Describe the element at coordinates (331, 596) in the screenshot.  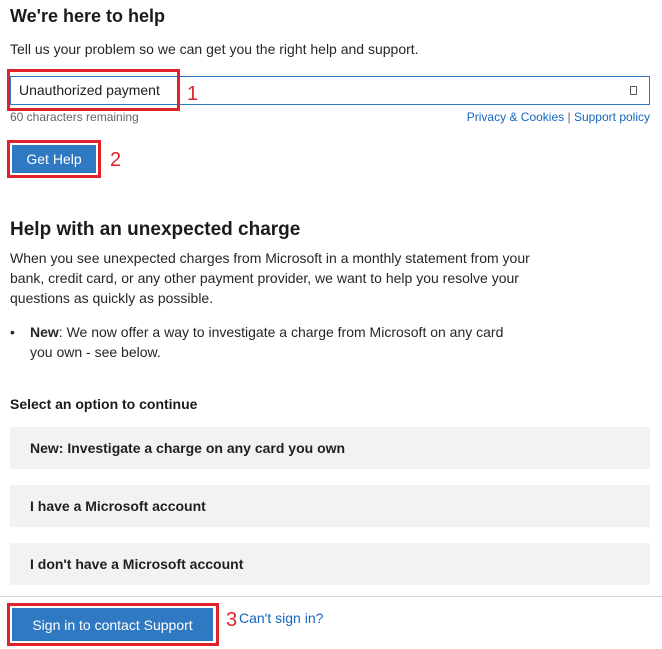
I see `footer-divider` at that location.